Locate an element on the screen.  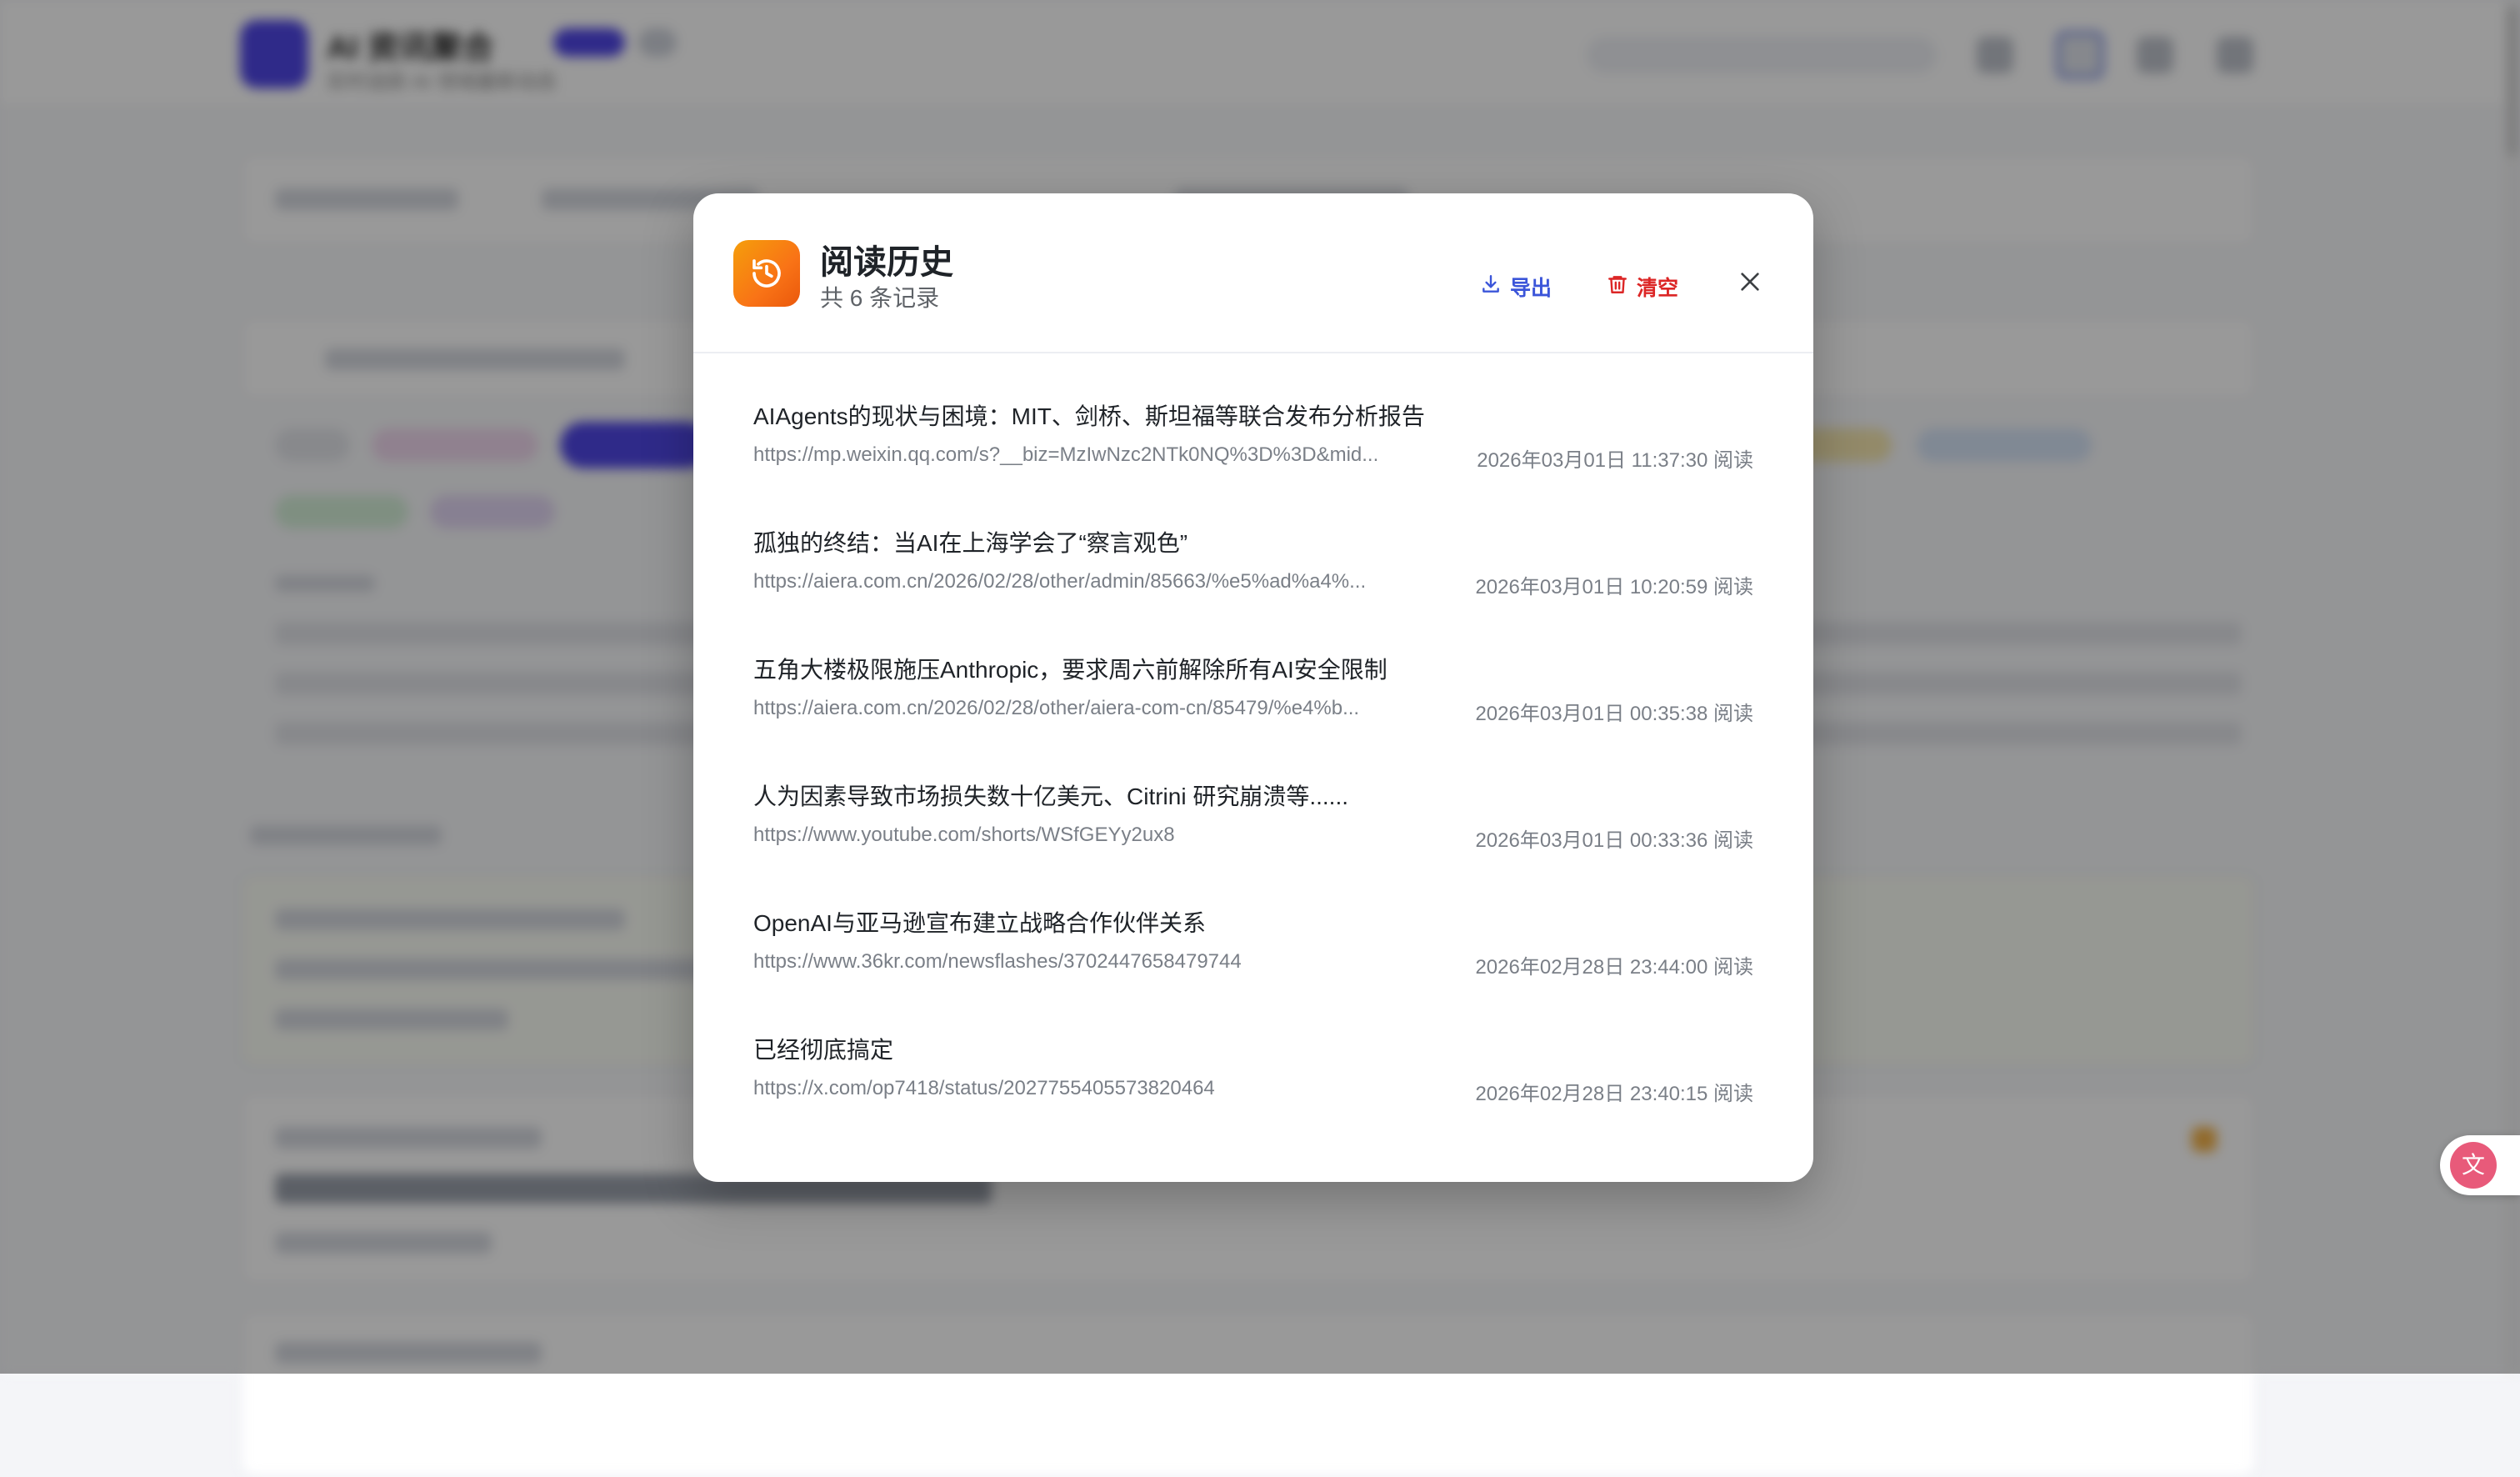
modal-title: 阅读历史 is located at coordinates (886, 262).